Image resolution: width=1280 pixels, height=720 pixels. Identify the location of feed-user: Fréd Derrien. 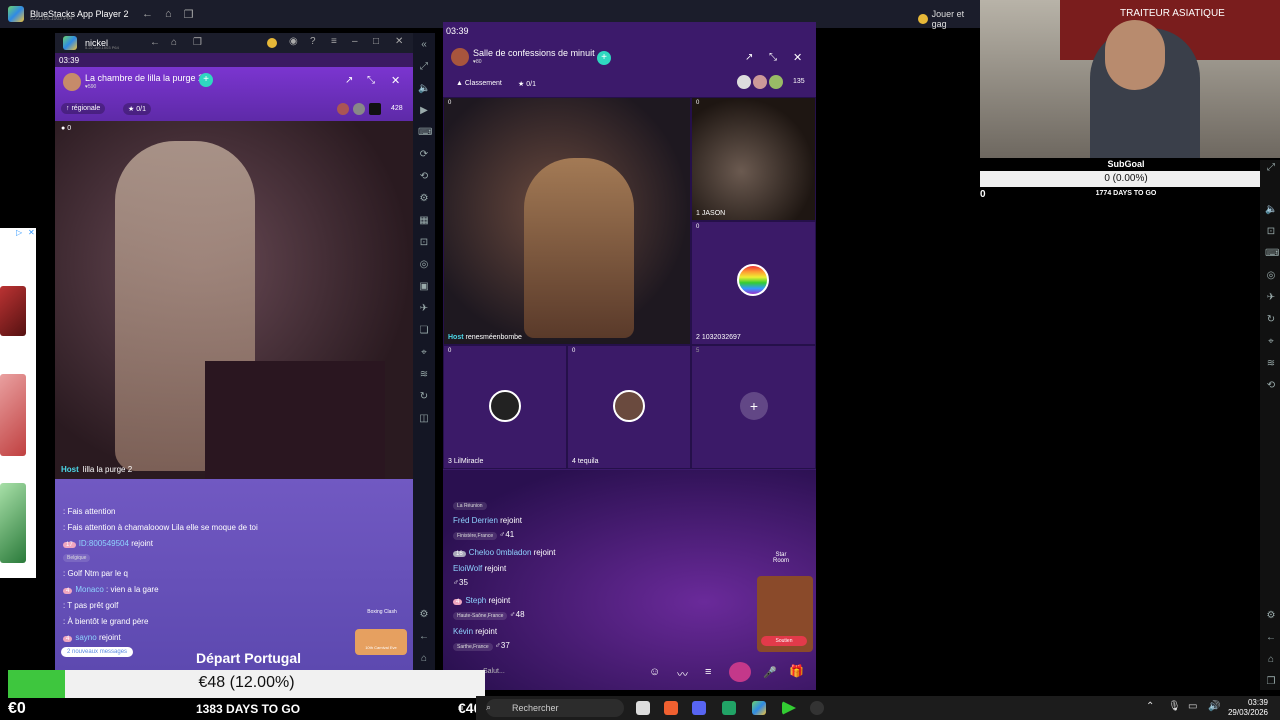
(475, 520).